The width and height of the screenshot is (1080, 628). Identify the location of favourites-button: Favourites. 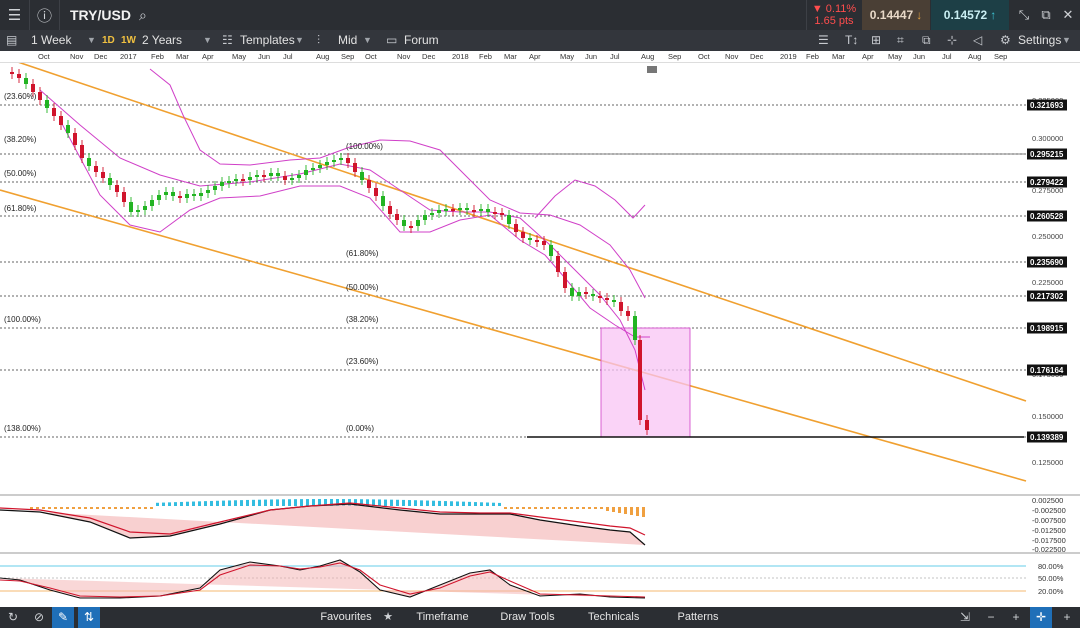
(346, 617).